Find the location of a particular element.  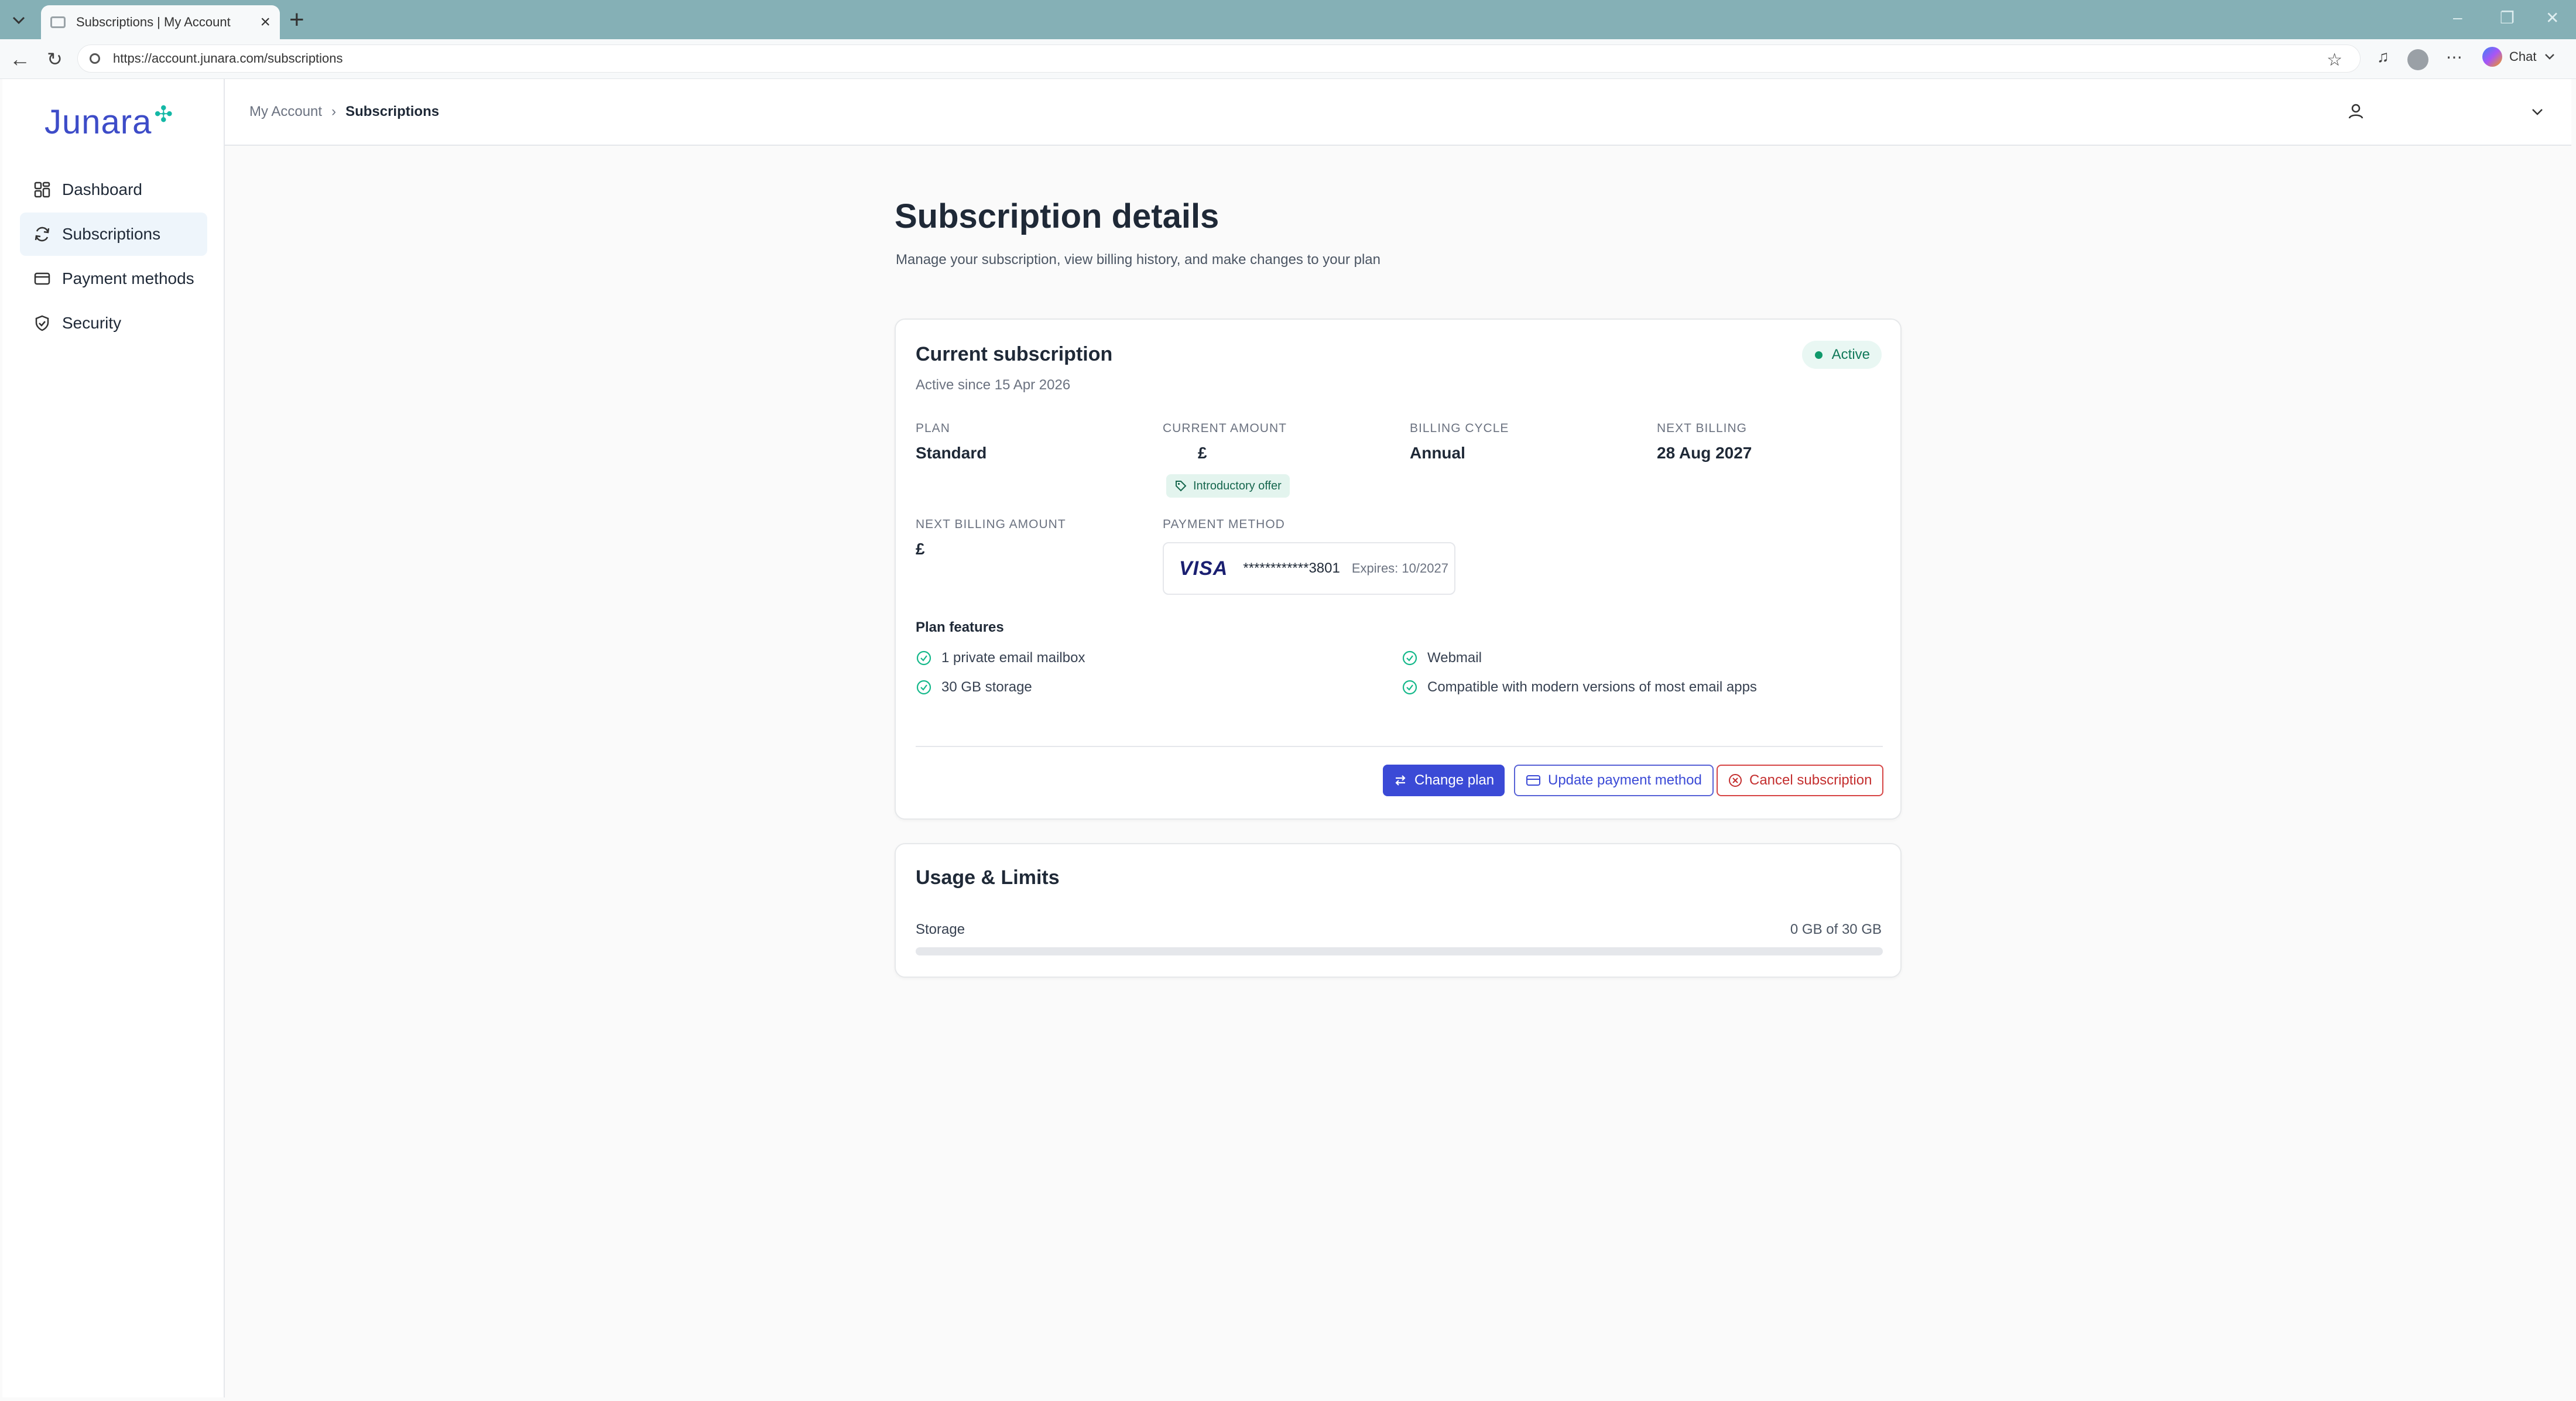

offer-label: Introductory offer is located at coordinates (1237, 486).